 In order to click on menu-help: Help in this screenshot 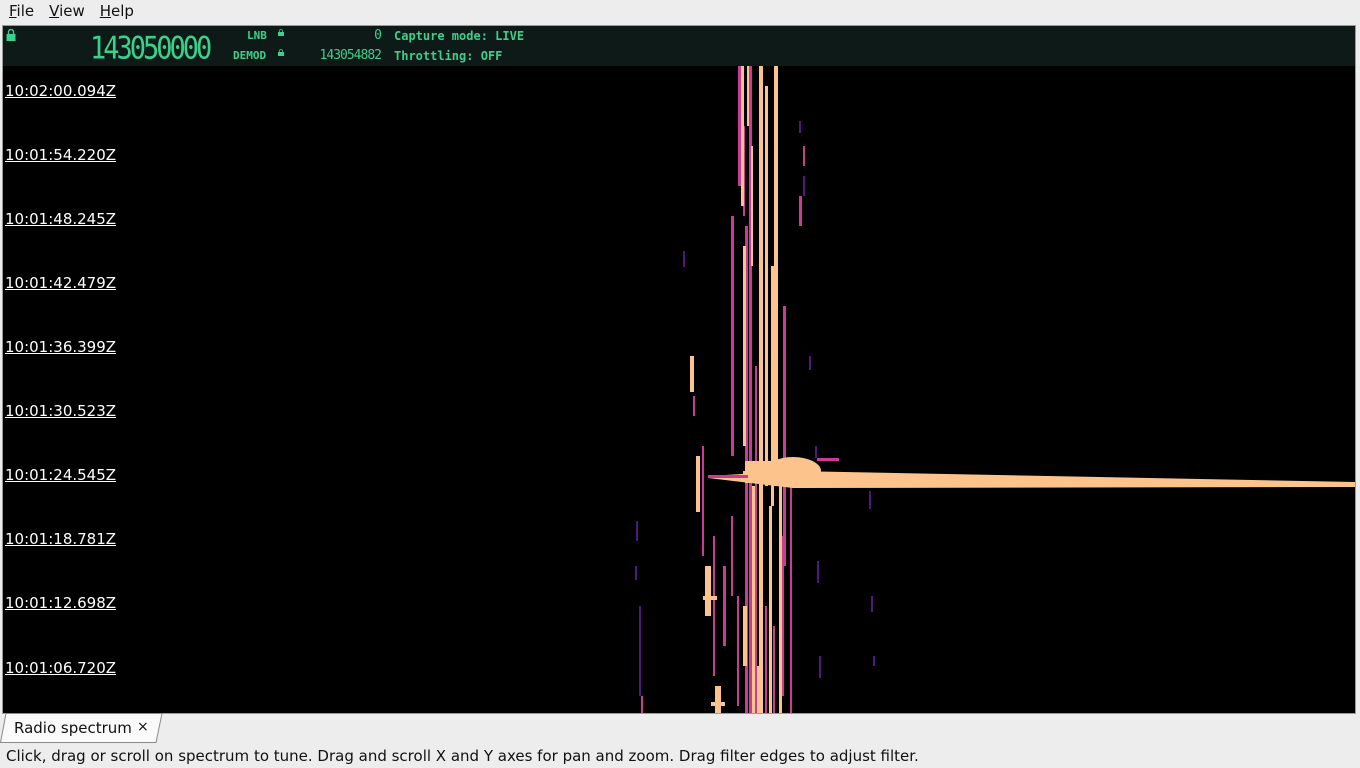, I will do `click(117, 11)`.